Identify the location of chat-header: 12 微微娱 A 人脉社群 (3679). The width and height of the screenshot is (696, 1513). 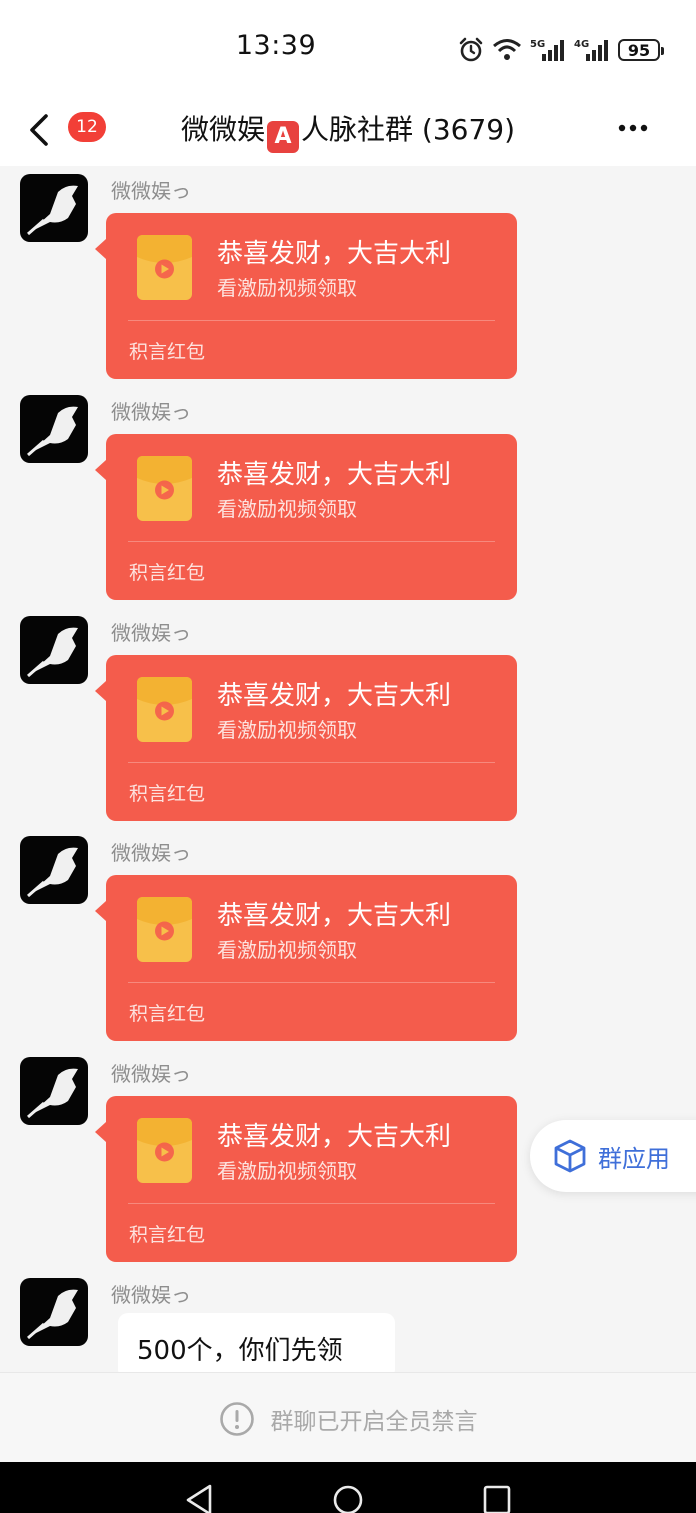
(348, 133).